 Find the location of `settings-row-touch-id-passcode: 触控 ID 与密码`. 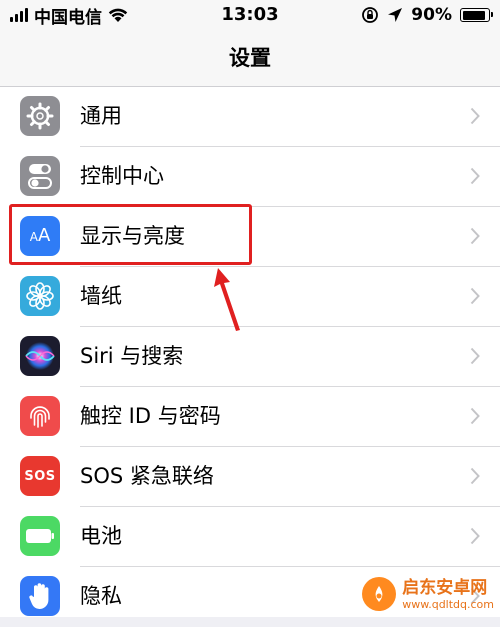

settings-row-touch-id-passcode: 触控 ID 与密码 is located at coordinates (250, 417).